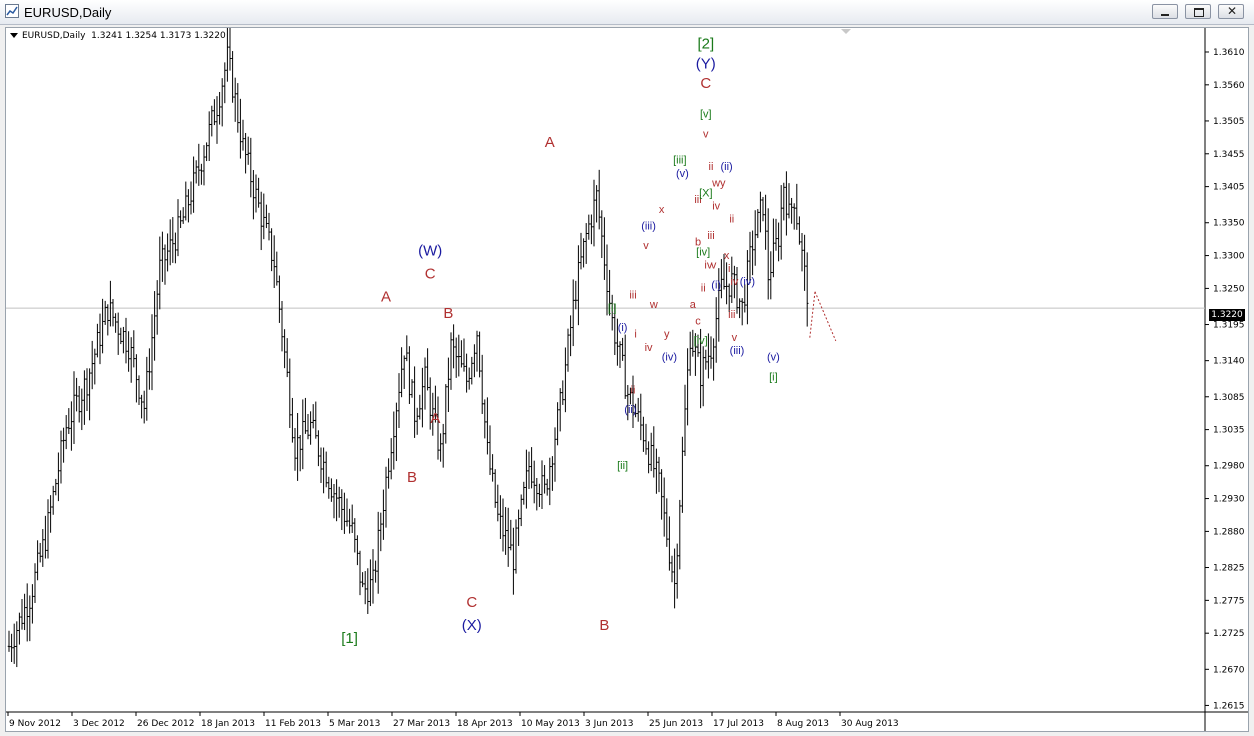  What do you see at coordinates (1229, 122) in the screenshot?
I see `y-tick-label: 1.3505` at bounding box center [1229, 122].